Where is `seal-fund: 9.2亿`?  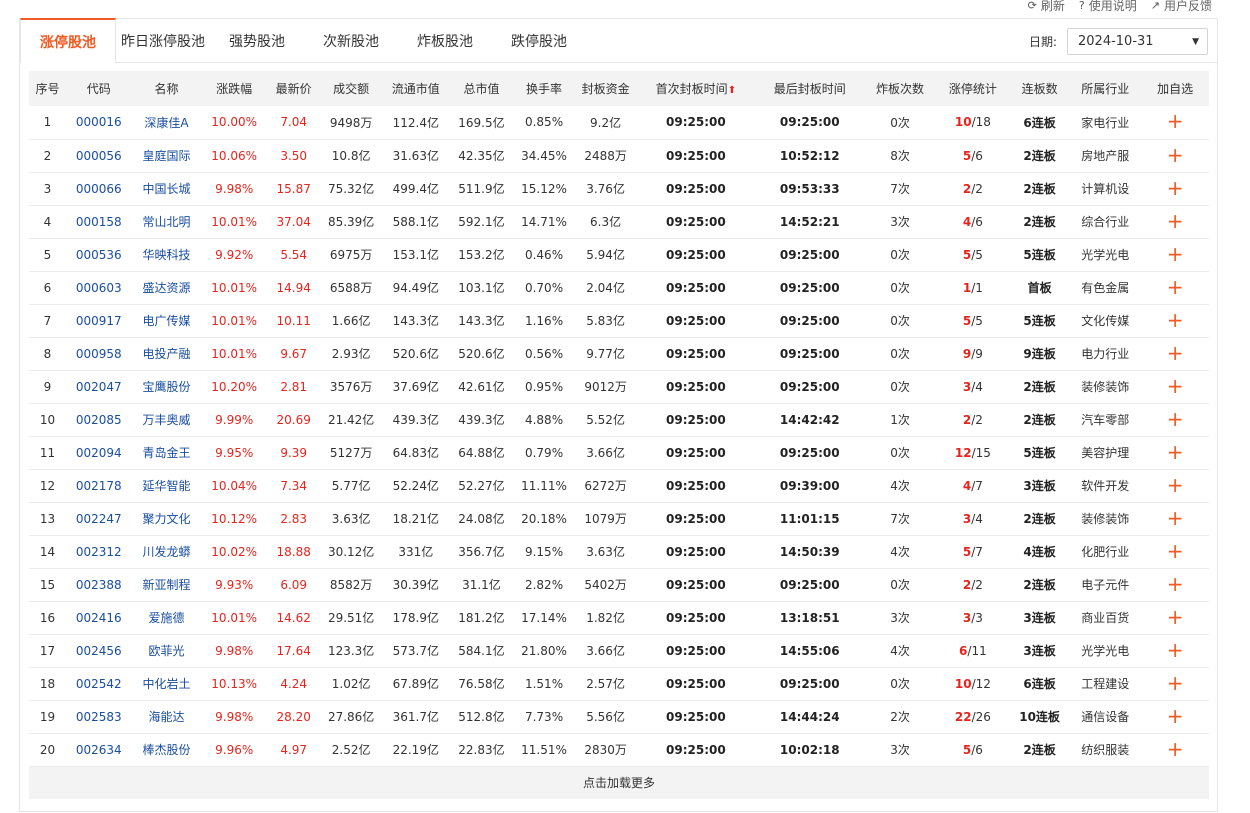 seal-fund: 9.2亿 is located at coordinates (605, 123).